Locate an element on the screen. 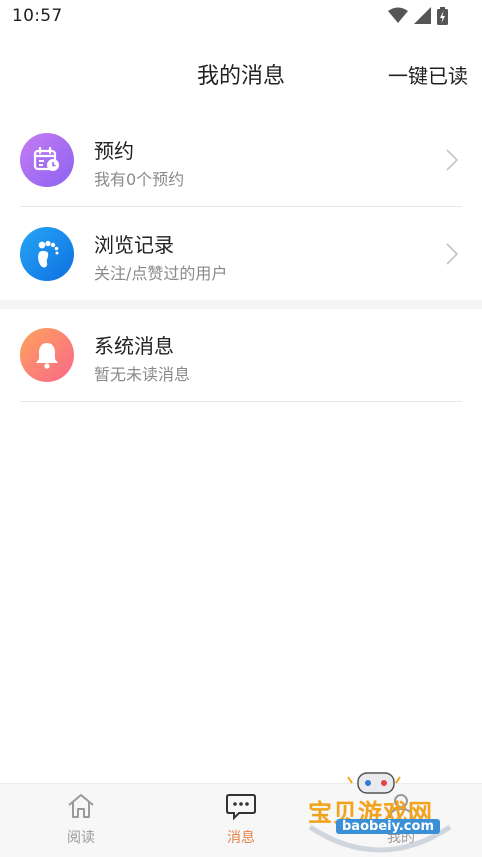 The height and width of the screenshot is (857, 482). watermark-logo: 宝贝游戏网 baobeiy.com is located at coordinates (380, 810).